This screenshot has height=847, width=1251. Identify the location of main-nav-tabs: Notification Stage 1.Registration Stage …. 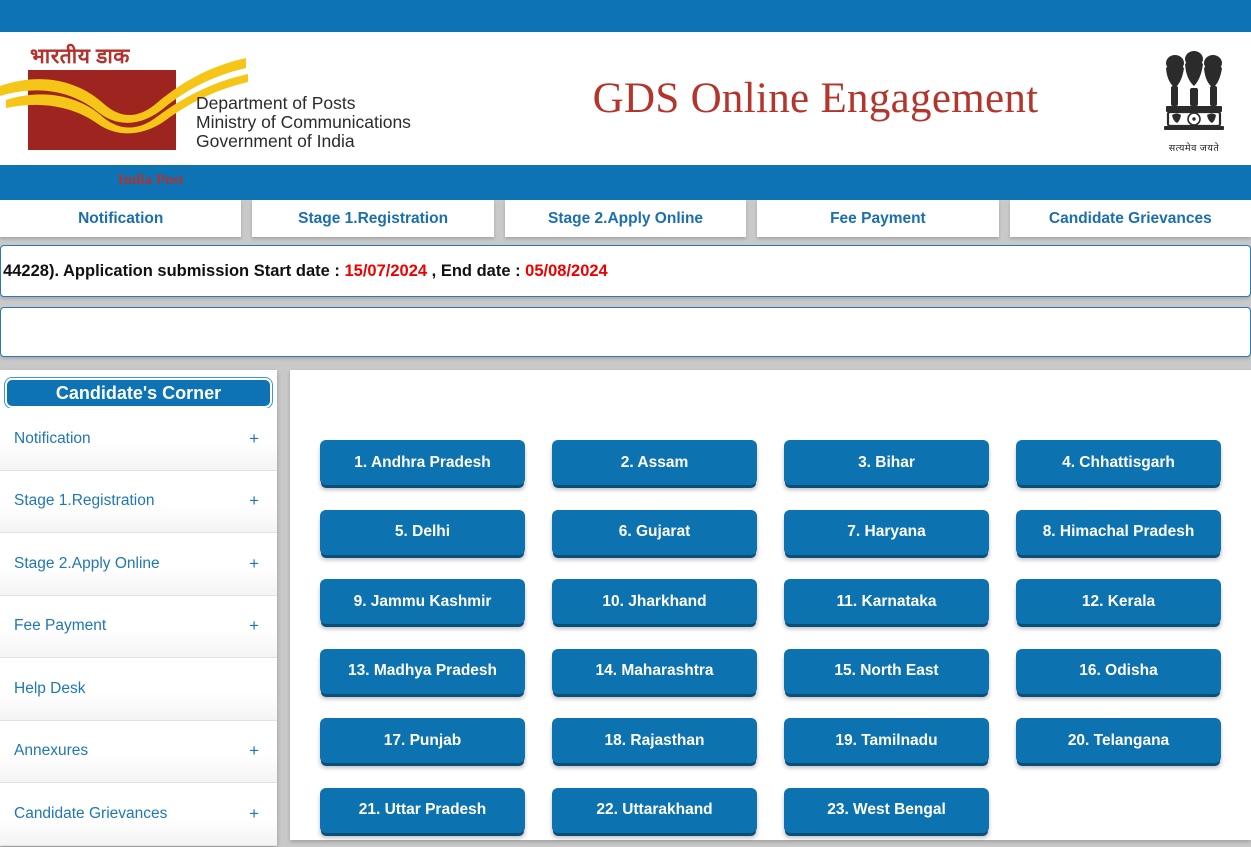
(625, 218).